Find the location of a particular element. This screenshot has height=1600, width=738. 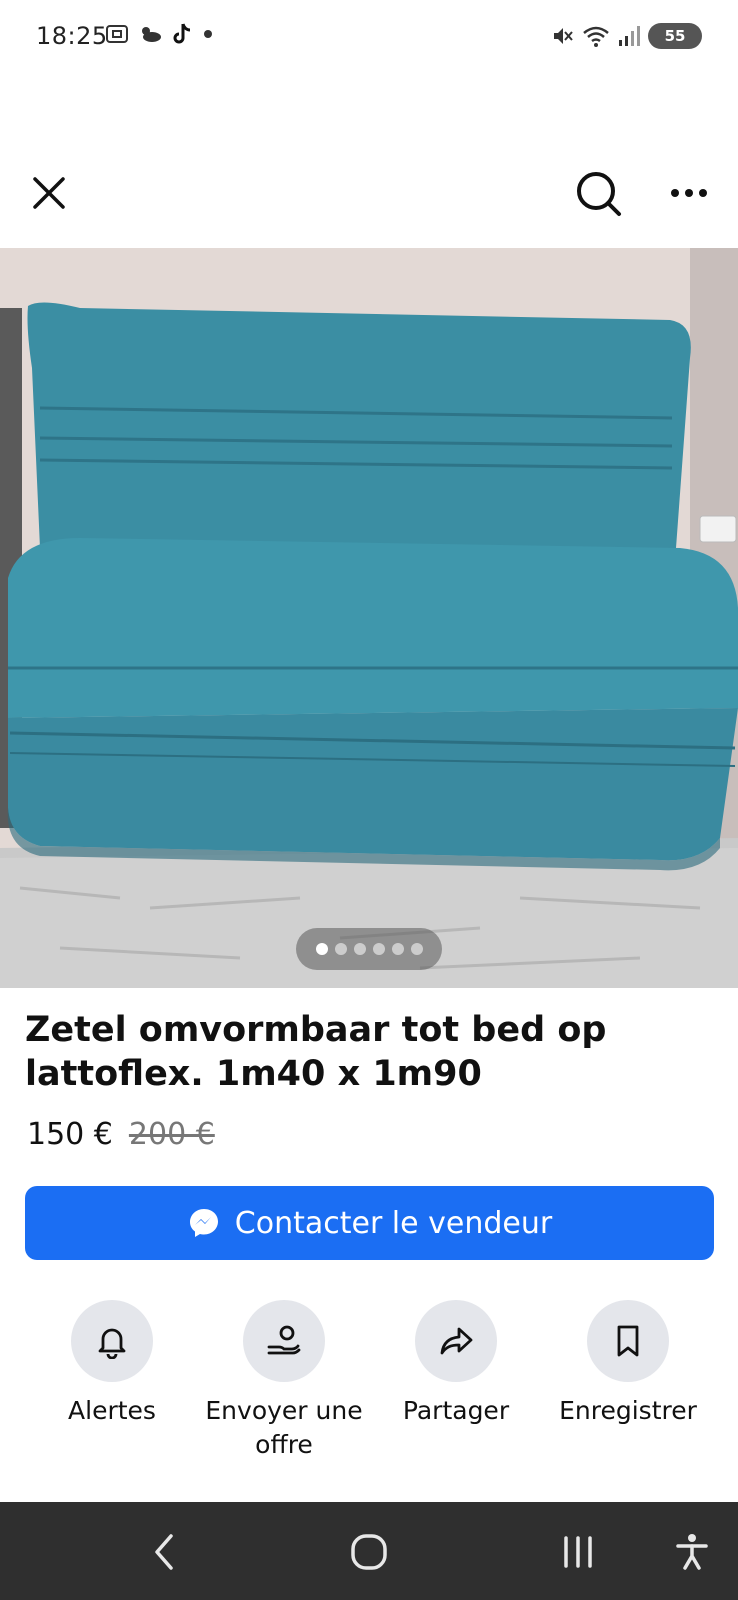

app-bar is located at coordinates (369, 195).